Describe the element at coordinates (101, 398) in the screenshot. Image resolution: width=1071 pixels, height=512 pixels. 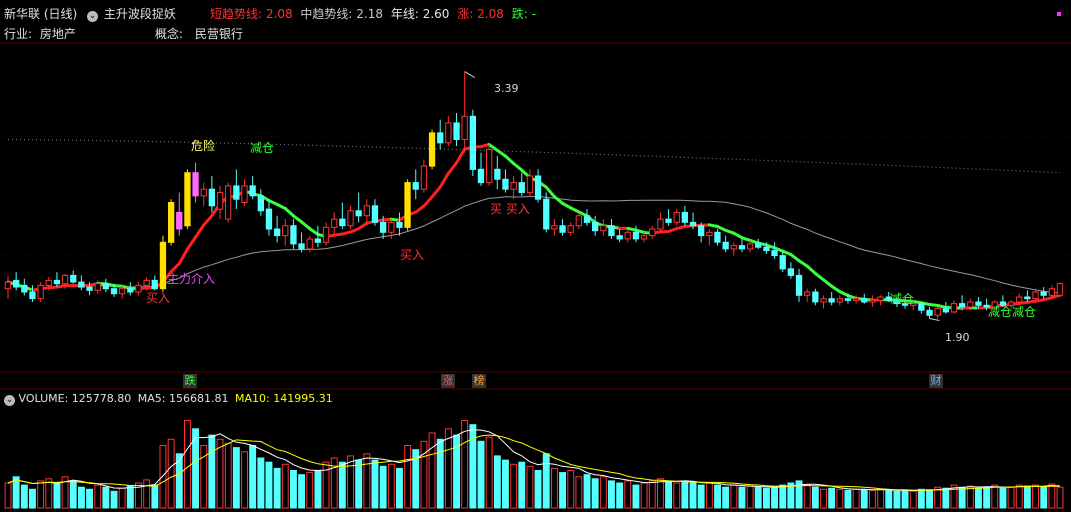
I see `volume-value: 125778.80` at that location.